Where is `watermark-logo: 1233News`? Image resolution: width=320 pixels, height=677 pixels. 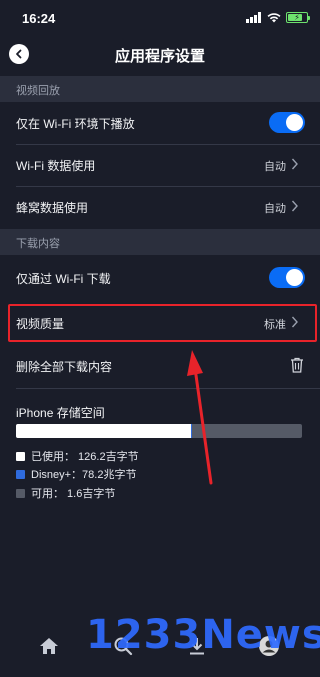 watermark-logo: 1233News is located at coordinates (203, 635).